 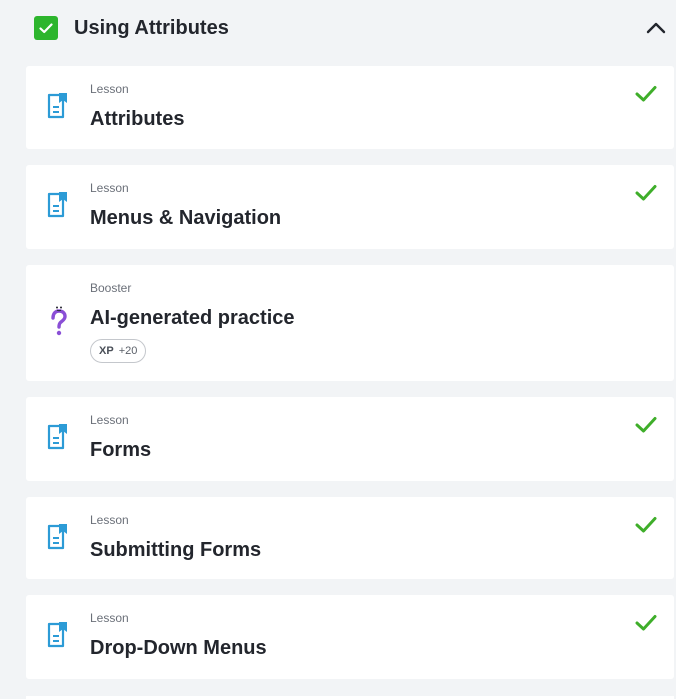 What do you see at coordinates (137, 119) in the screenshot?
I see `lesson-title: Attributes` at bounding box center [137, 119].